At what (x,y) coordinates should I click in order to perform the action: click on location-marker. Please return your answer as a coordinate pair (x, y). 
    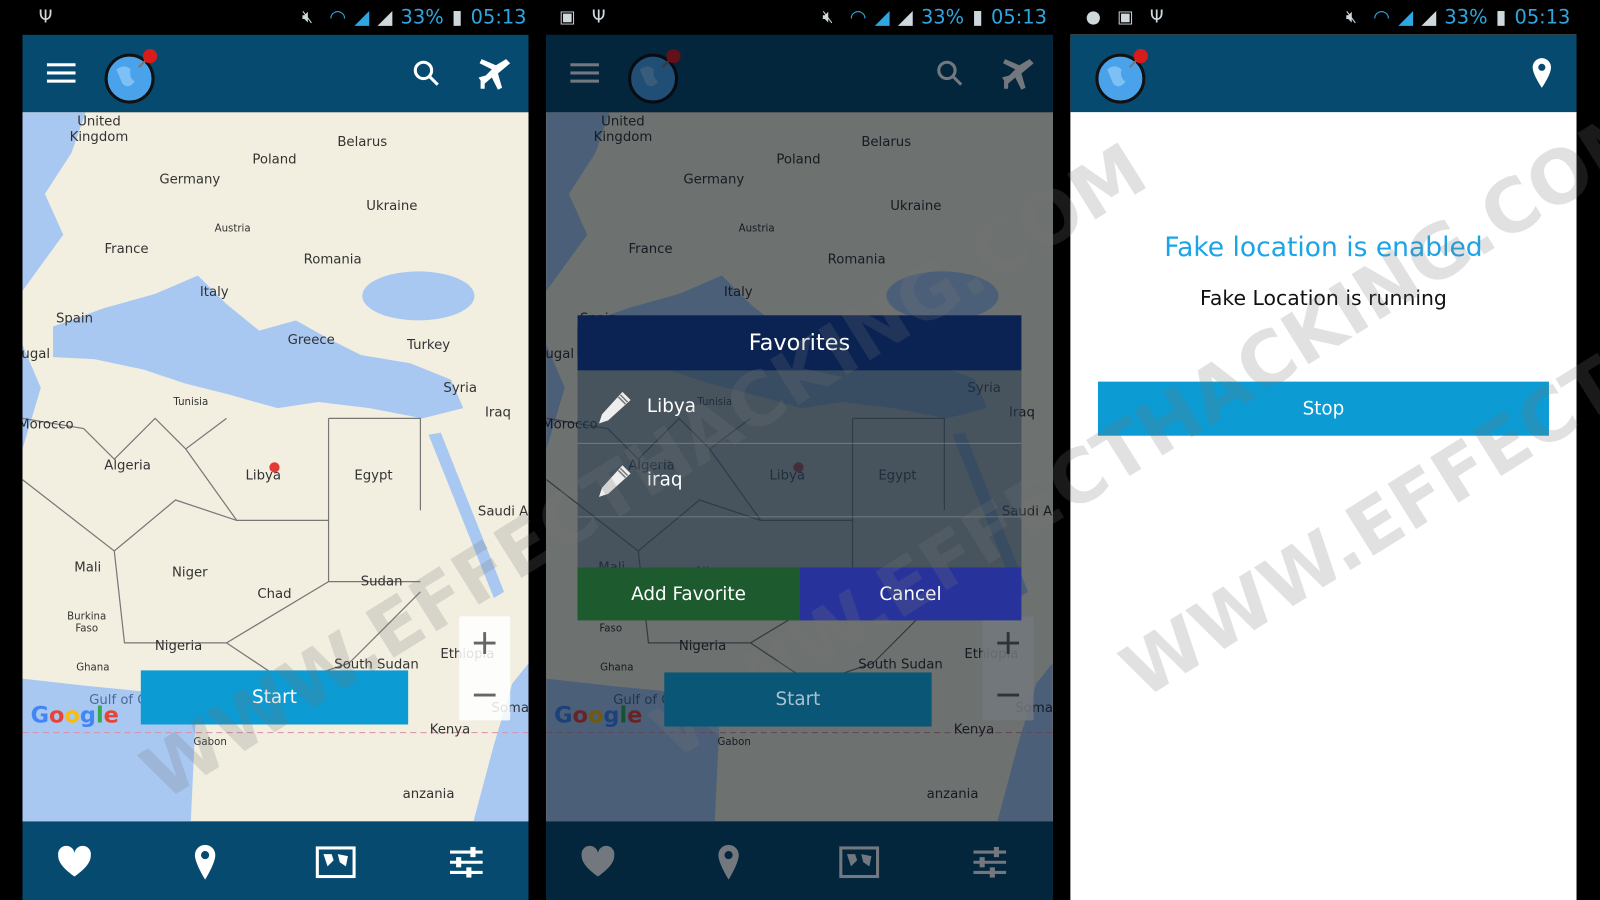
    Looking at the image, I should click on (274, 467).